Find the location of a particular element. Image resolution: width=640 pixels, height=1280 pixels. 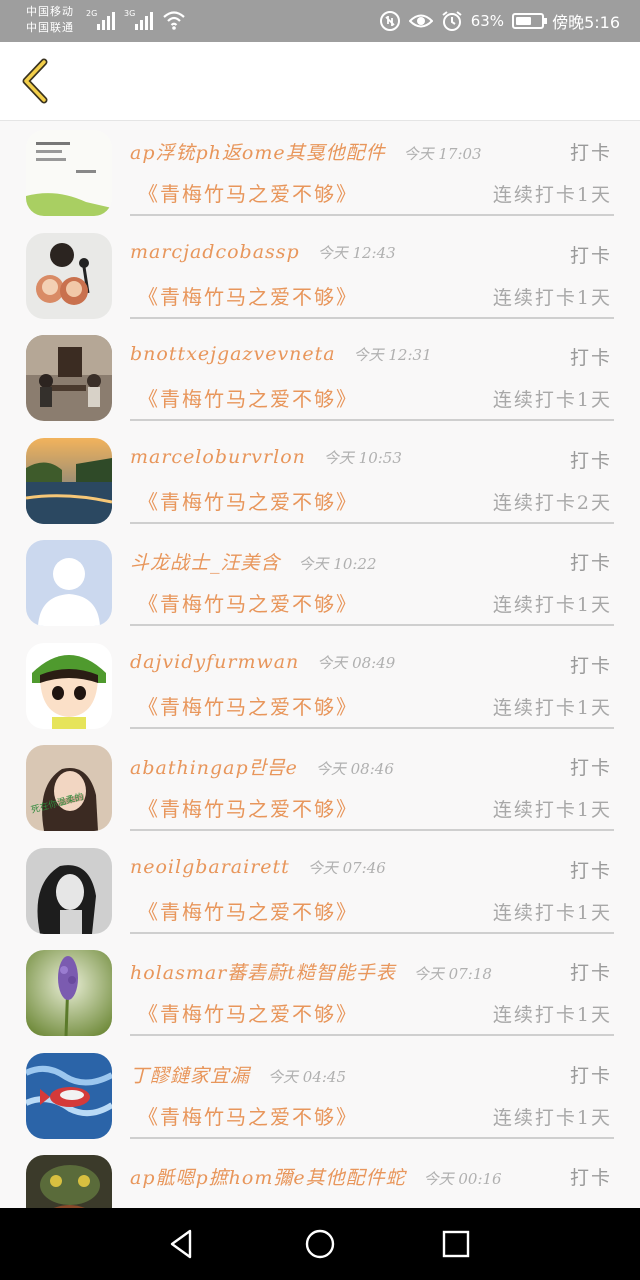

home-circle-icon is located at coordinates (320, 1244).